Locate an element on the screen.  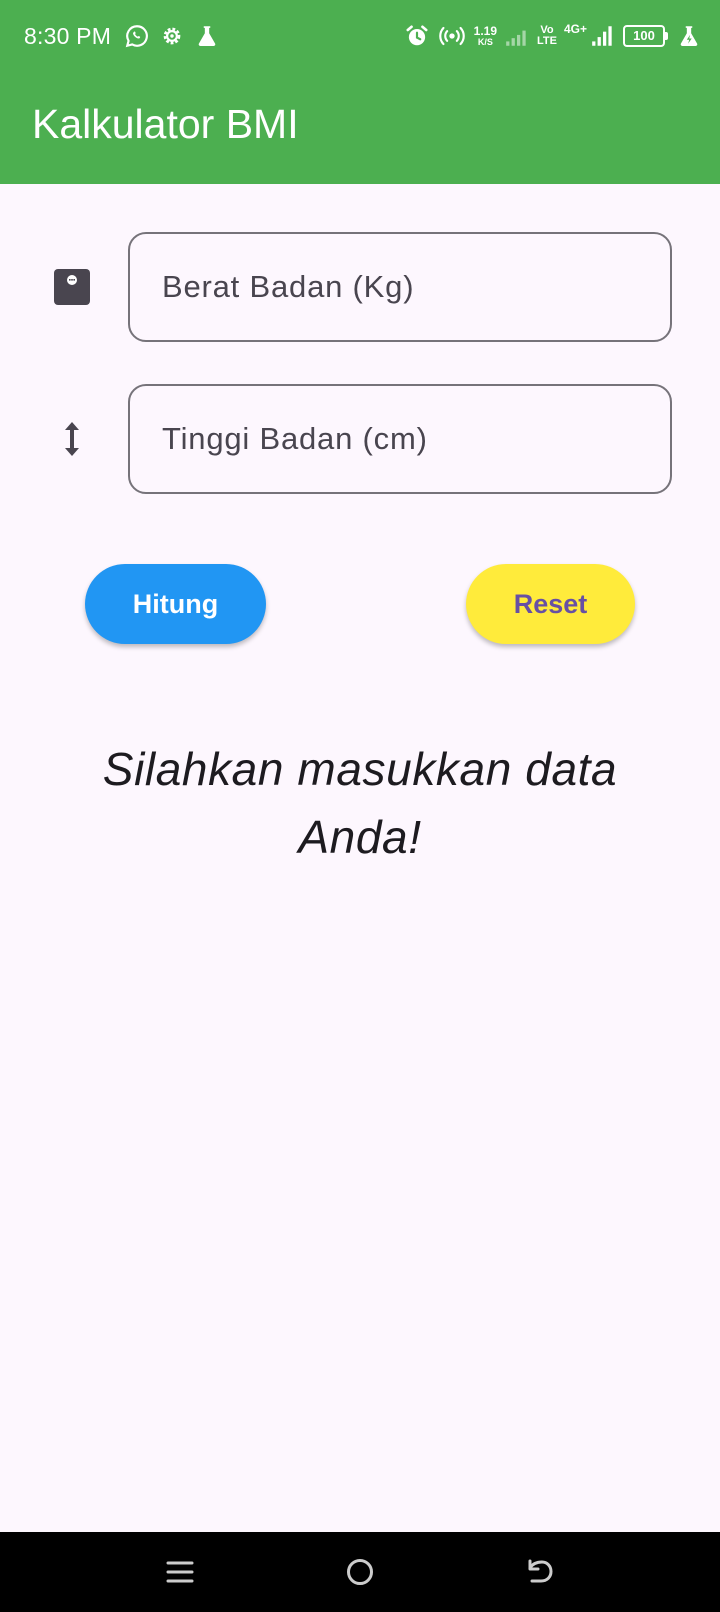
status-bar: 8:30 PM 1.19 K/S Vo LTE 4G+ 100 is located at coordinates (360, 37).